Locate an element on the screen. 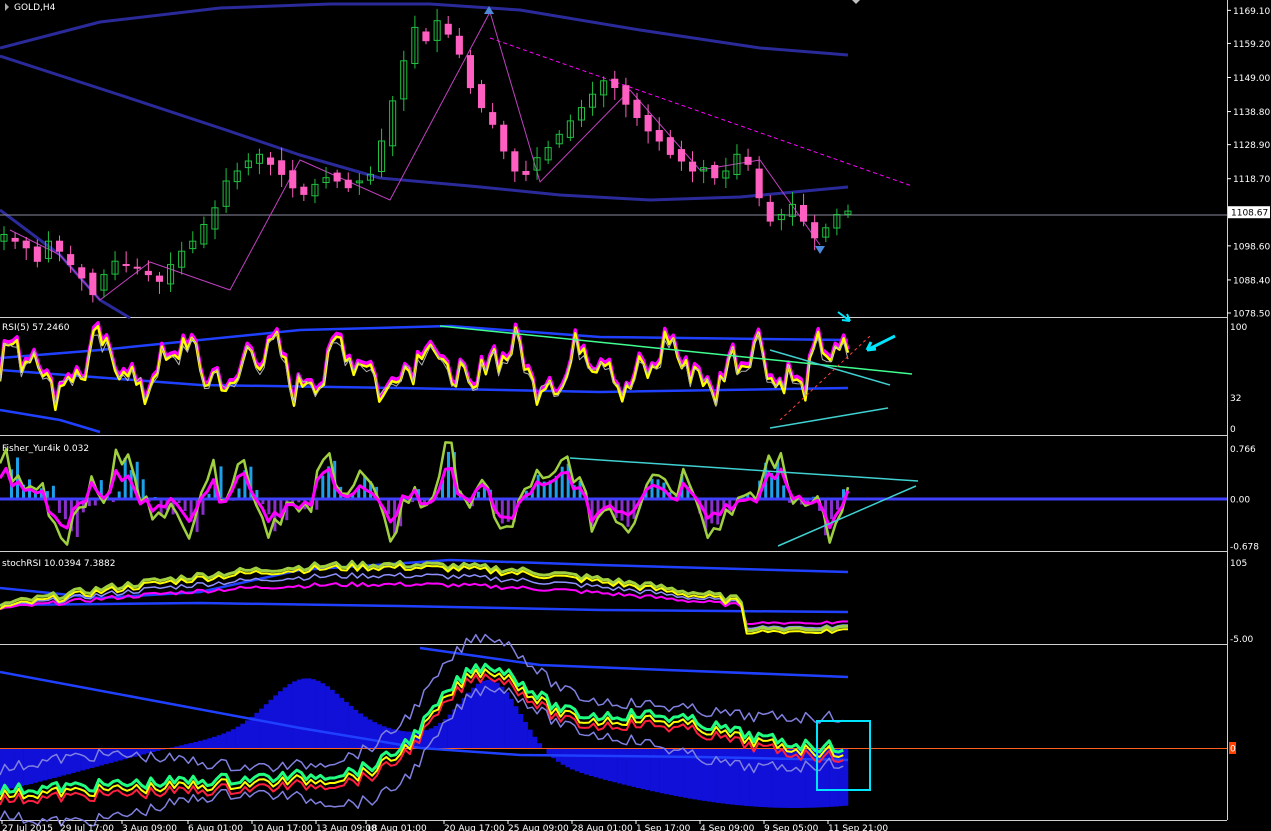 This screenshot has height=831, width=1271. price-tick-label: 1159.20 is located at coordinates (1251, 45).